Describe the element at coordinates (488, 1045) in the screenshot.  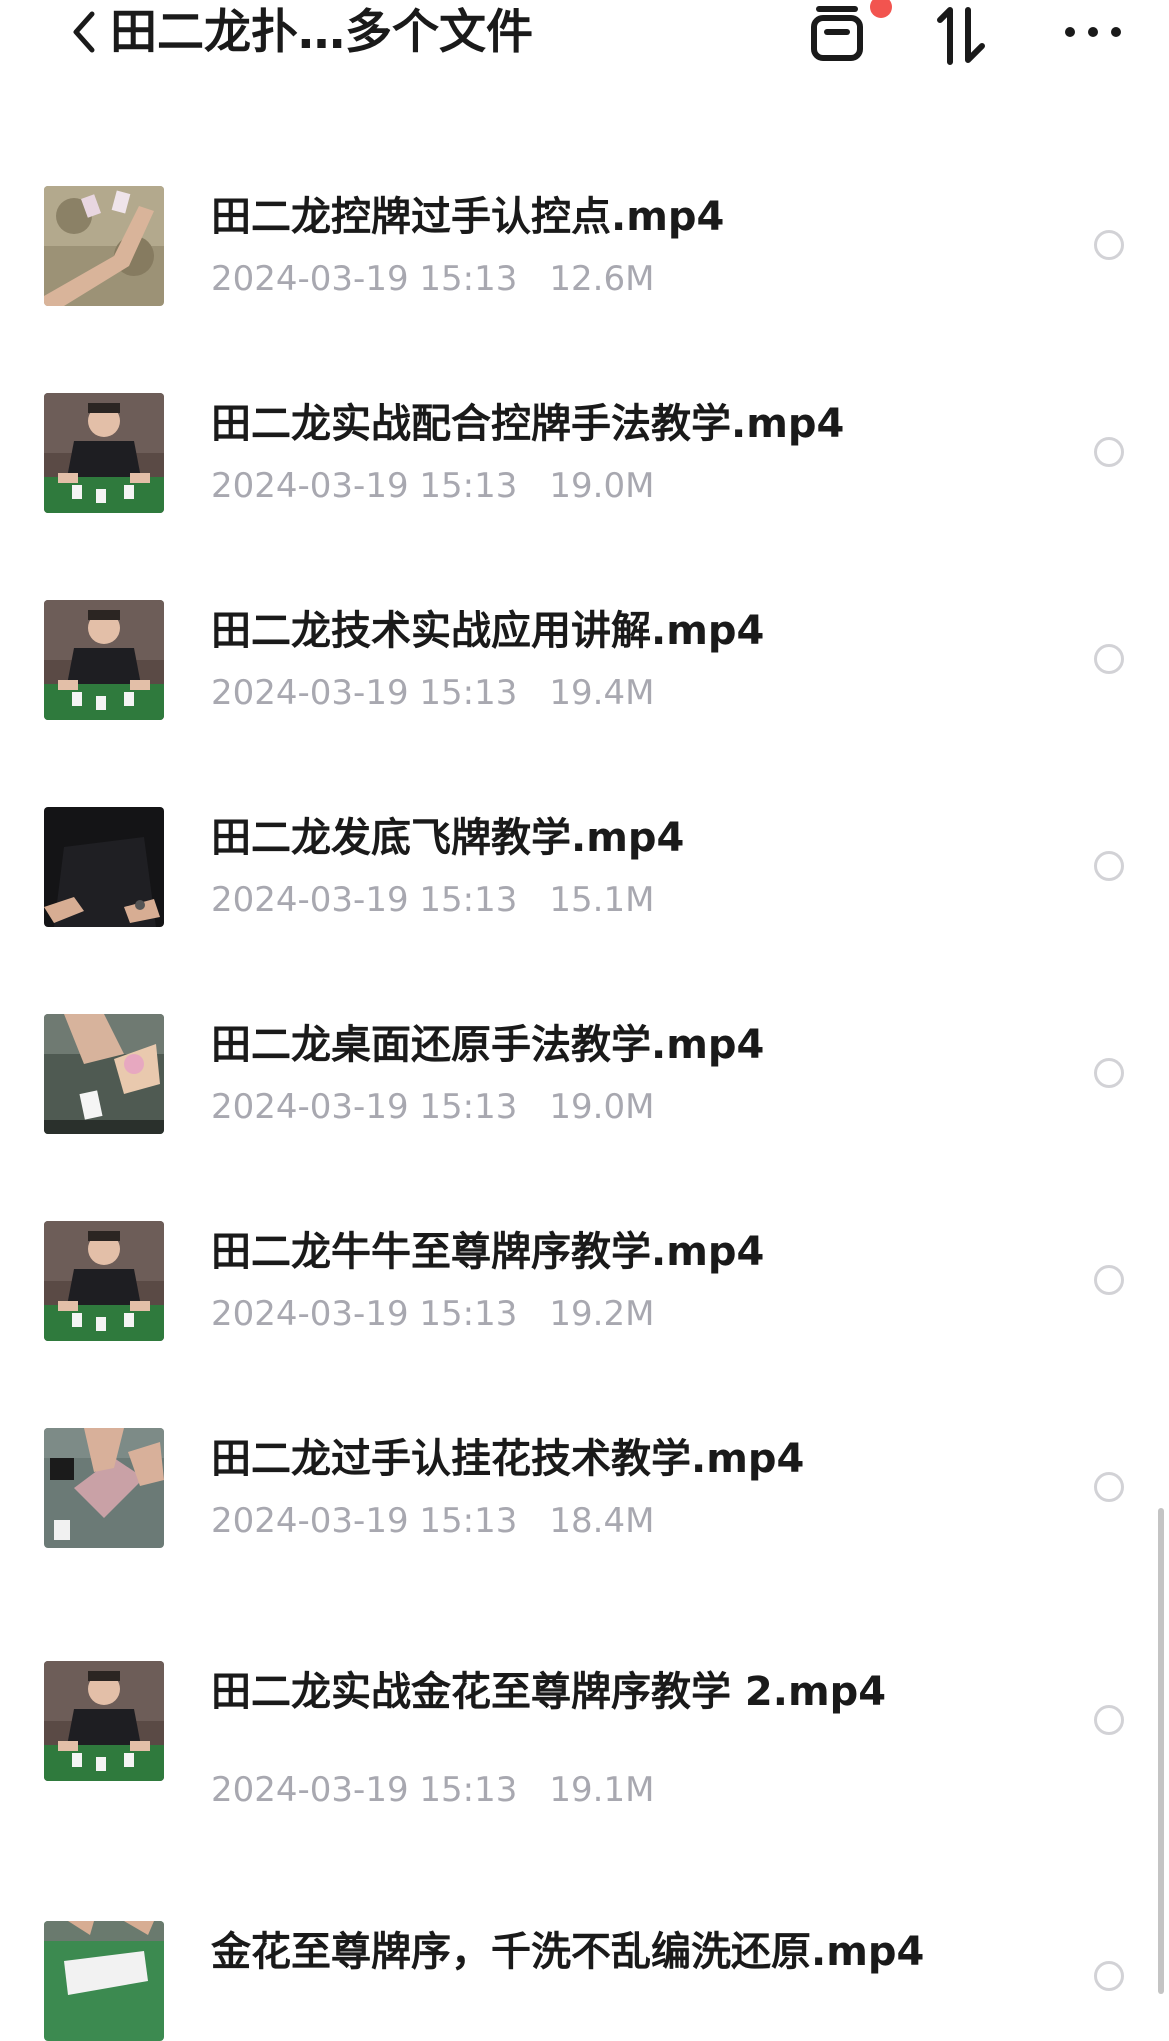
I see `file-name: 田二龙桌面还原手法教学.mp4` at that location.